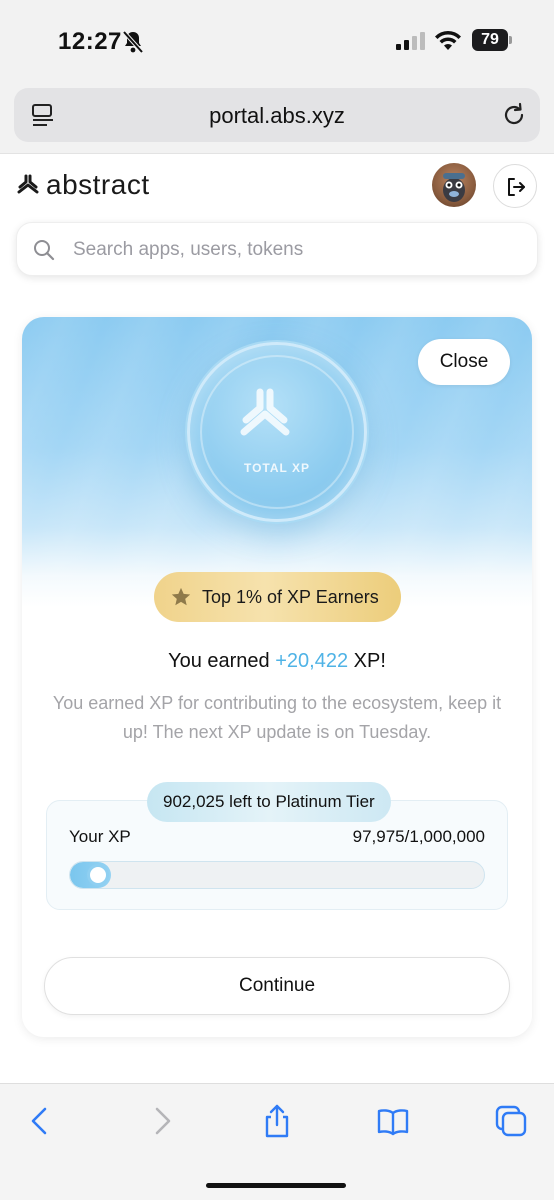 This screenshot has width=554, height=1200. Describe the element at coordinates (510, 40) in the screenshot. I see `battery-tip` at that location.